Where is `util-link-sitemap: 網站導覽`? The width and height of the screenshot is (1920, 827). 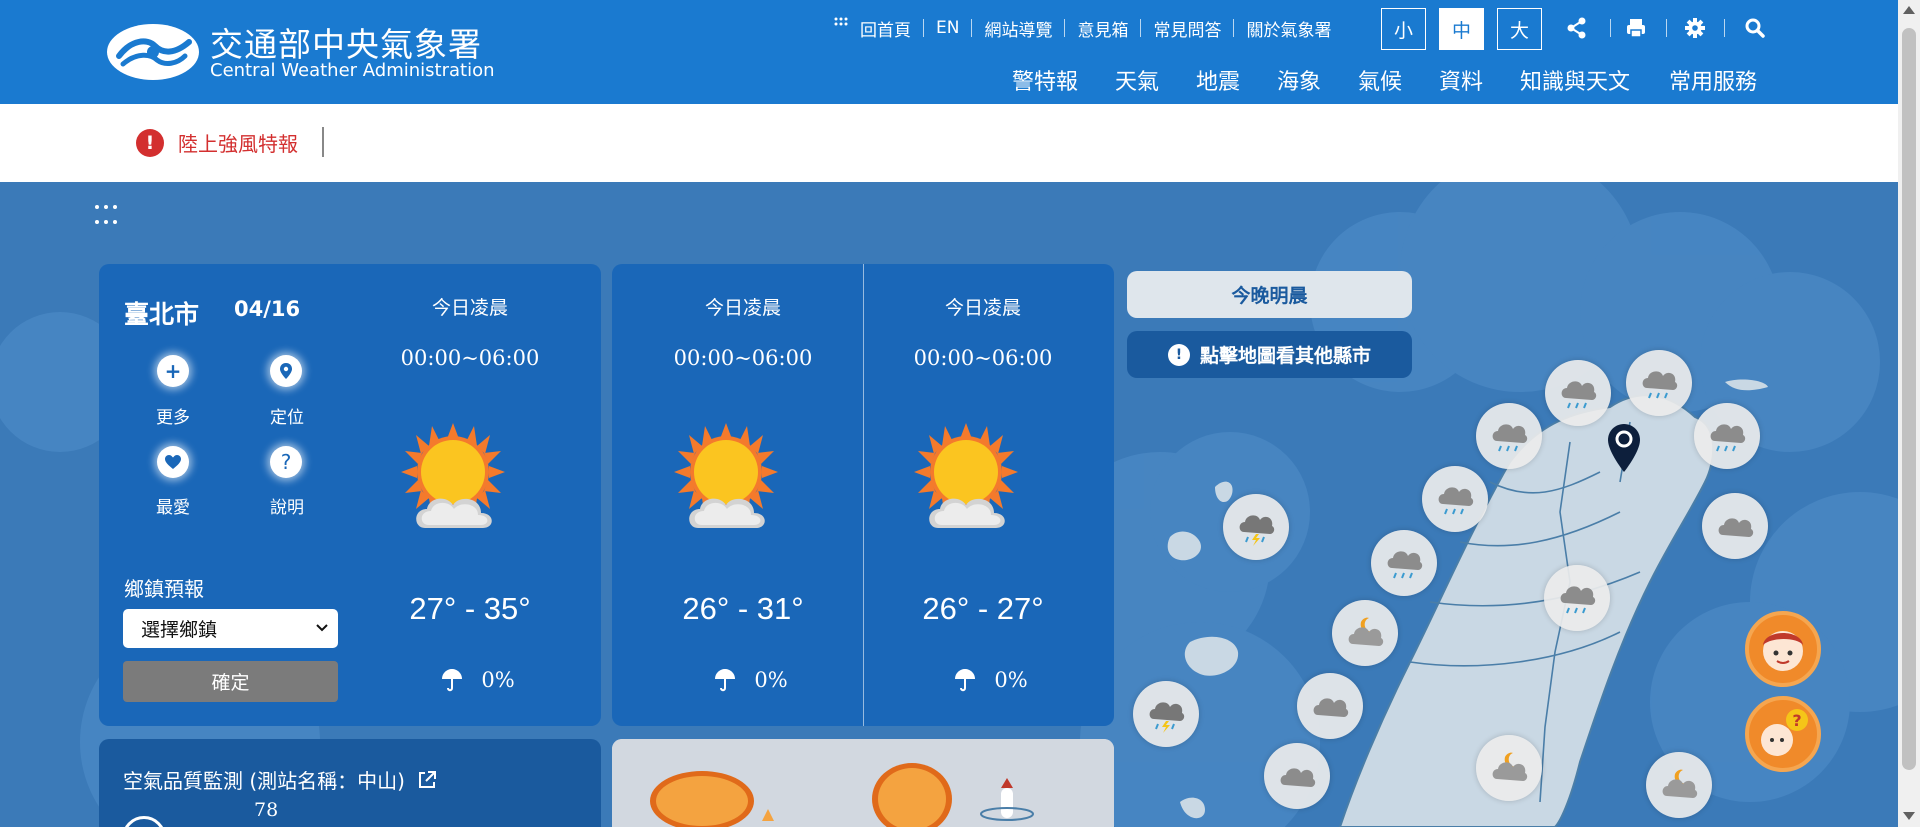 util-link-sitemap: 網站導覽 is located at coordinates (1018, 28).